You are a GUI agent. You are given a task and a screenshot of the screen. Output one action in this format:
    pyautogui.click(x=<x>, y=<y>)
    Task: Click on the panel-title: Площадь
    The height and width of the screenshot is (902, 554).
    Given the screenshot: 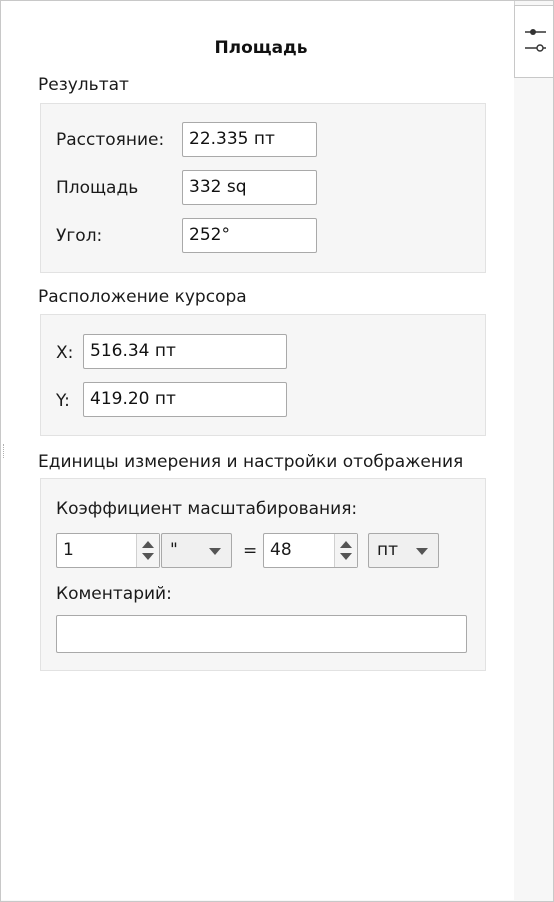 What is the action you would take?
    pyautogui.click(x=261, y=48)
    